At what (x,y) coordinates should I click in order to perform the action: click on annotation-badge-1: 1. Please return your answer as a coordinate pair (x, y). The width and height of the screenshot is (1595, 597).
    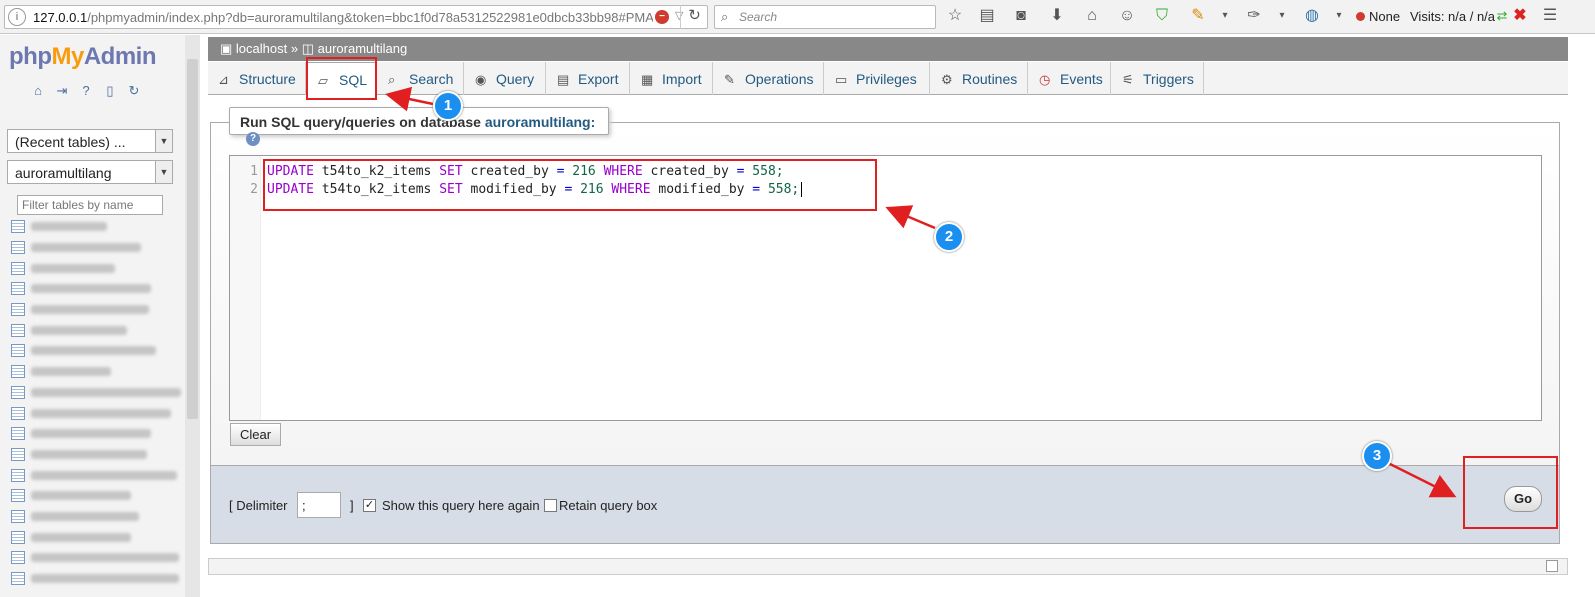
    Looking at the image, I should click on (448, 106).